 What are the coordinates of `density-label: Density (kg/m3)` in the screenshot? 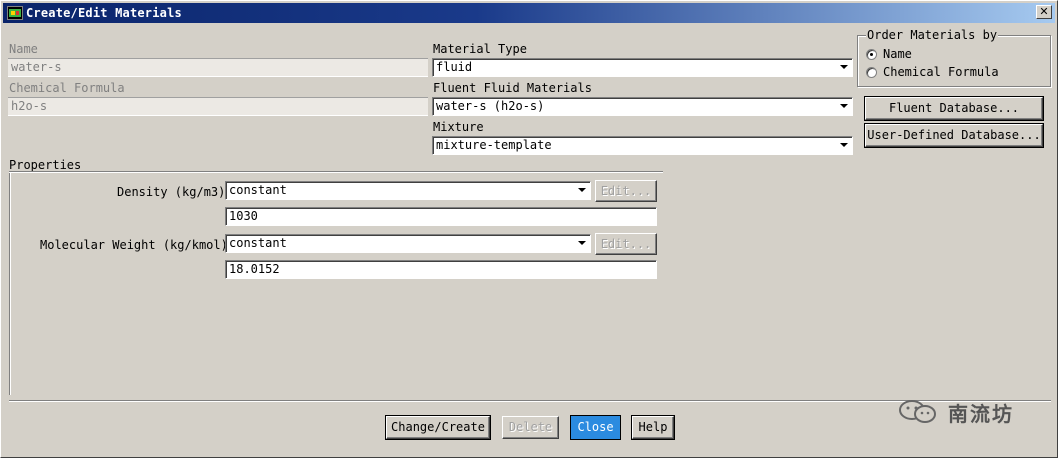 It's located at (171, 192).